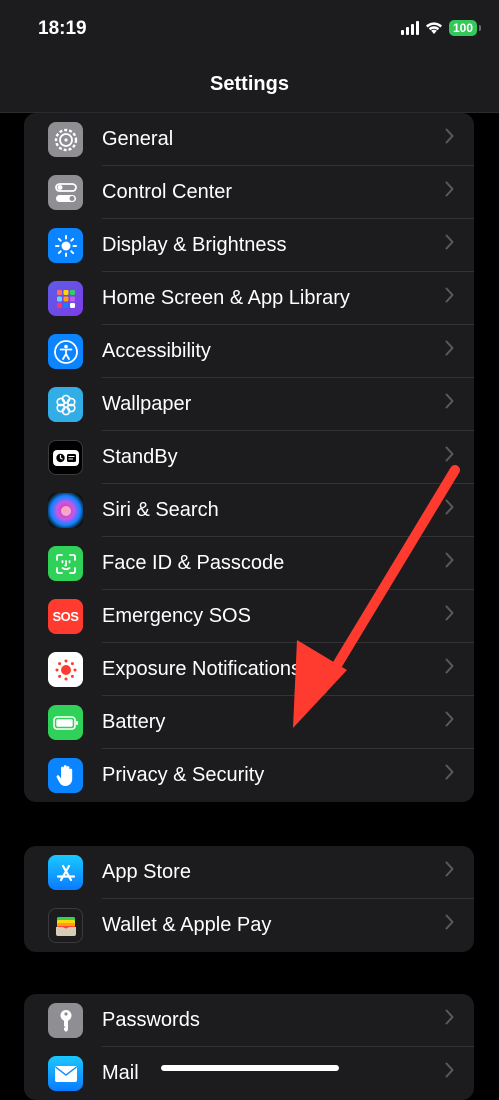 The width and height of the screenshot is (499, 1100). I want to click on row-label: Home Screen & App Library, so click(226, 298).